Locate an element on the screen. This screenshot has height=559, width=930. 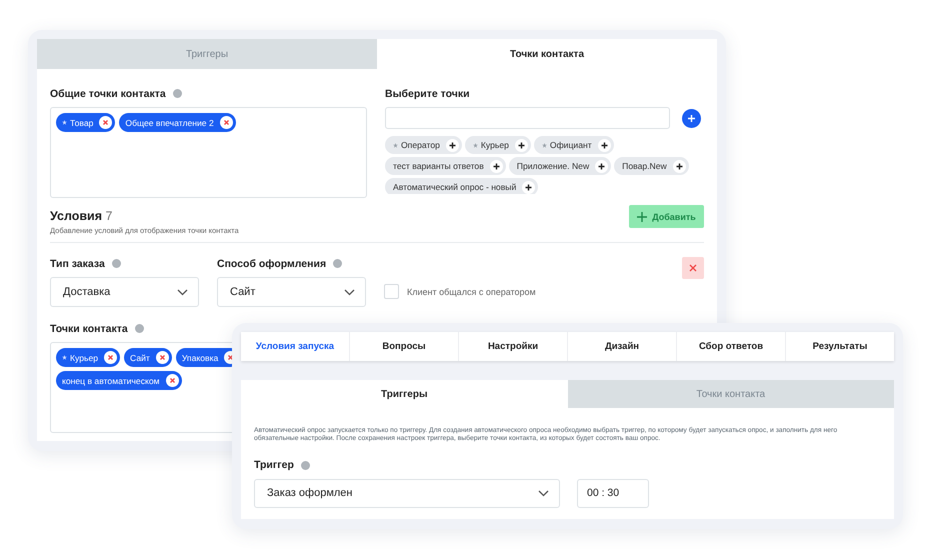
chip-field: Товар Общее впечатление 2 is located at coordinates (208, 152).